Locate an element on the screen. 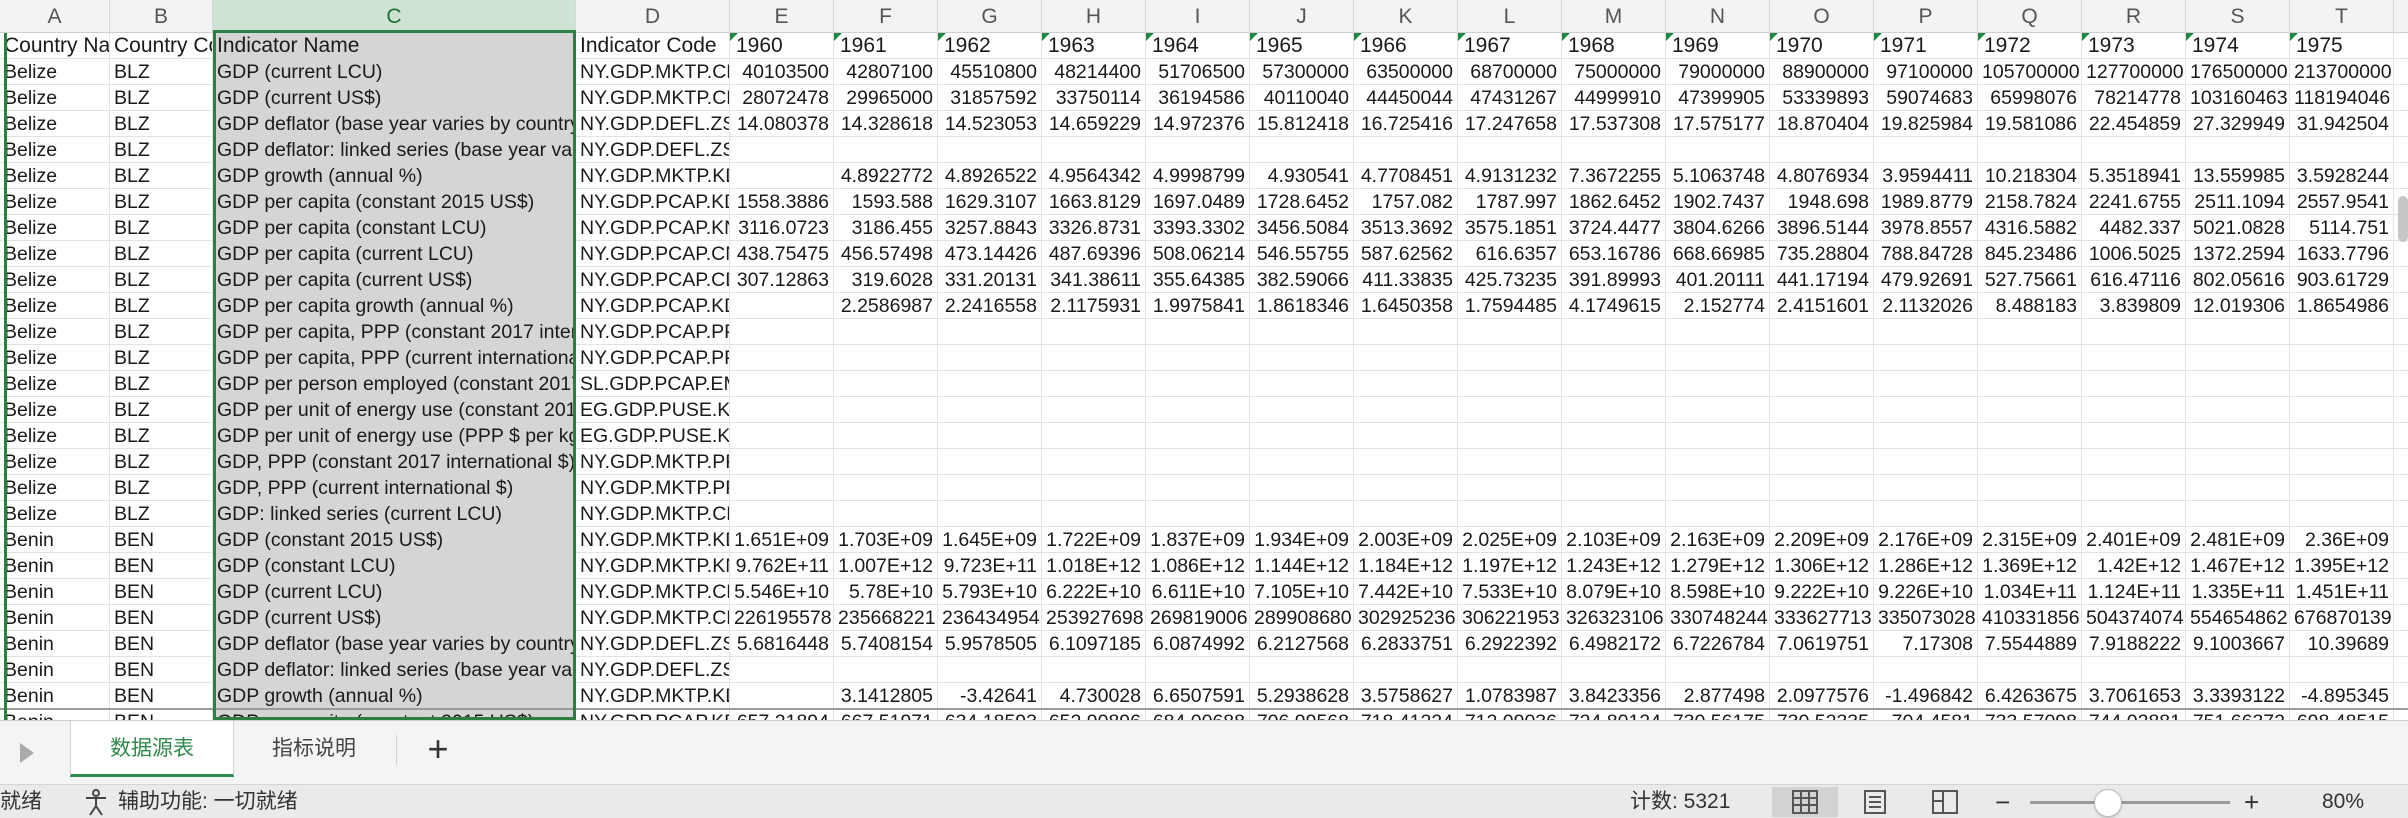 The image size is (2408, 818). table-cell: 730.56175 is located at coordinates (1718, 714).